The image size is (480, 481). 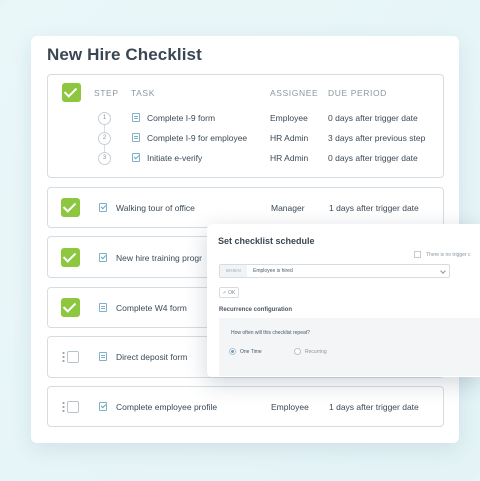 I want to click on when-label: WHEN, so click(x=233, y=271).